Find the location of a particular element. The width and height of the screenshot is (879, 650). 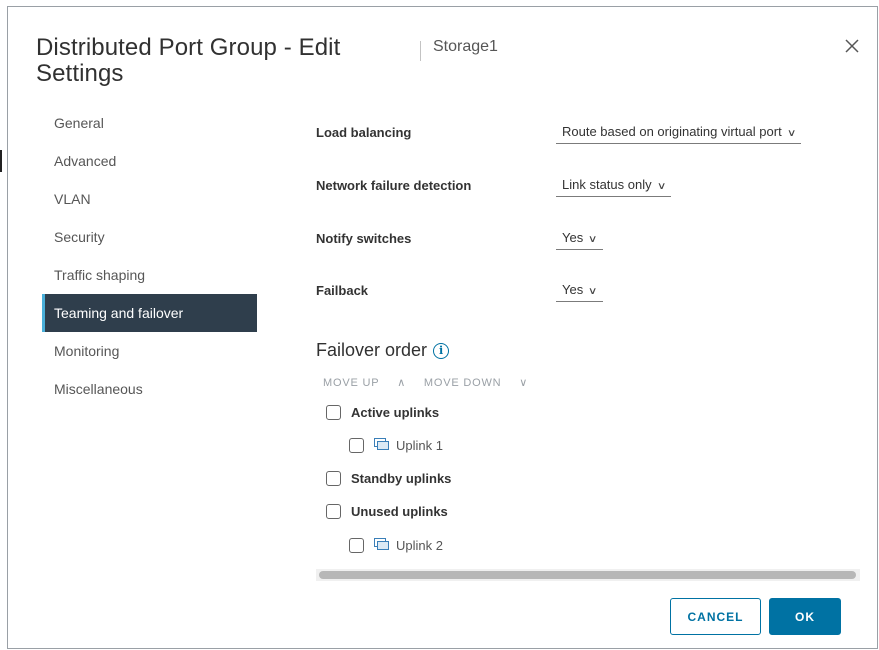

failback-select: Yes ∨ is located at coordinates (579, 292).